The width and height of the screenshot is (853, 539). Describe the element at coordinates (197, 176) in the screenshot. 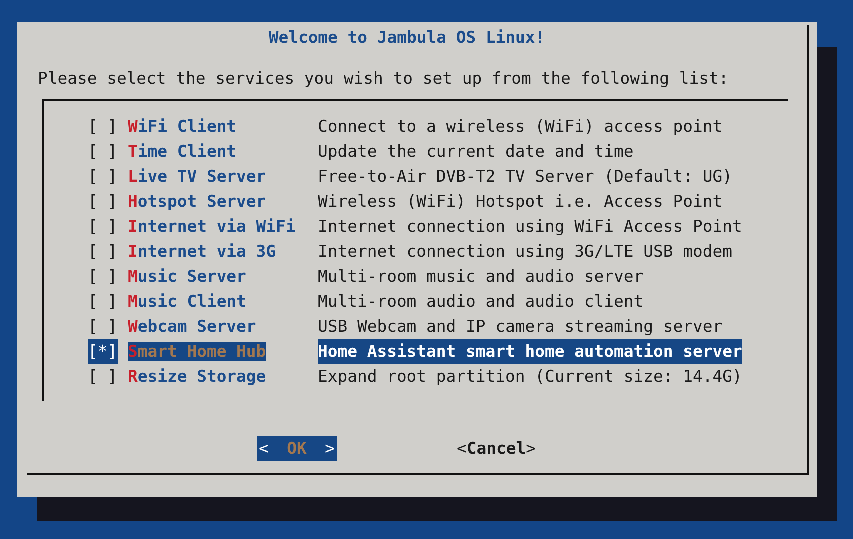

I see `service-name: Live TV Server` at that location.